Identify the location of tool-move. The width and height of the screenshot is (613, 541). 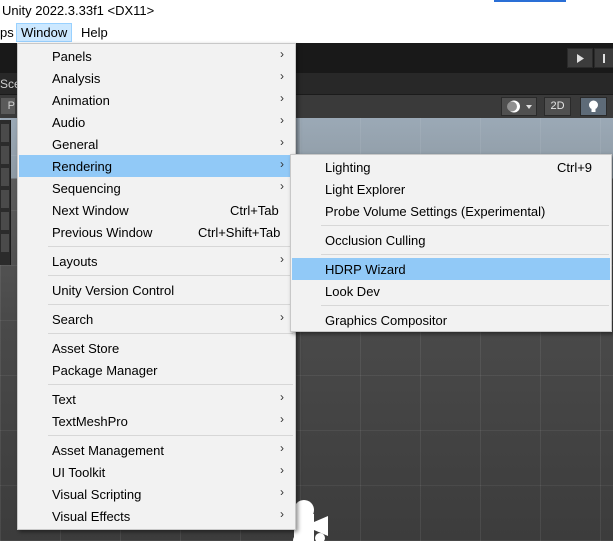
(5, 155).